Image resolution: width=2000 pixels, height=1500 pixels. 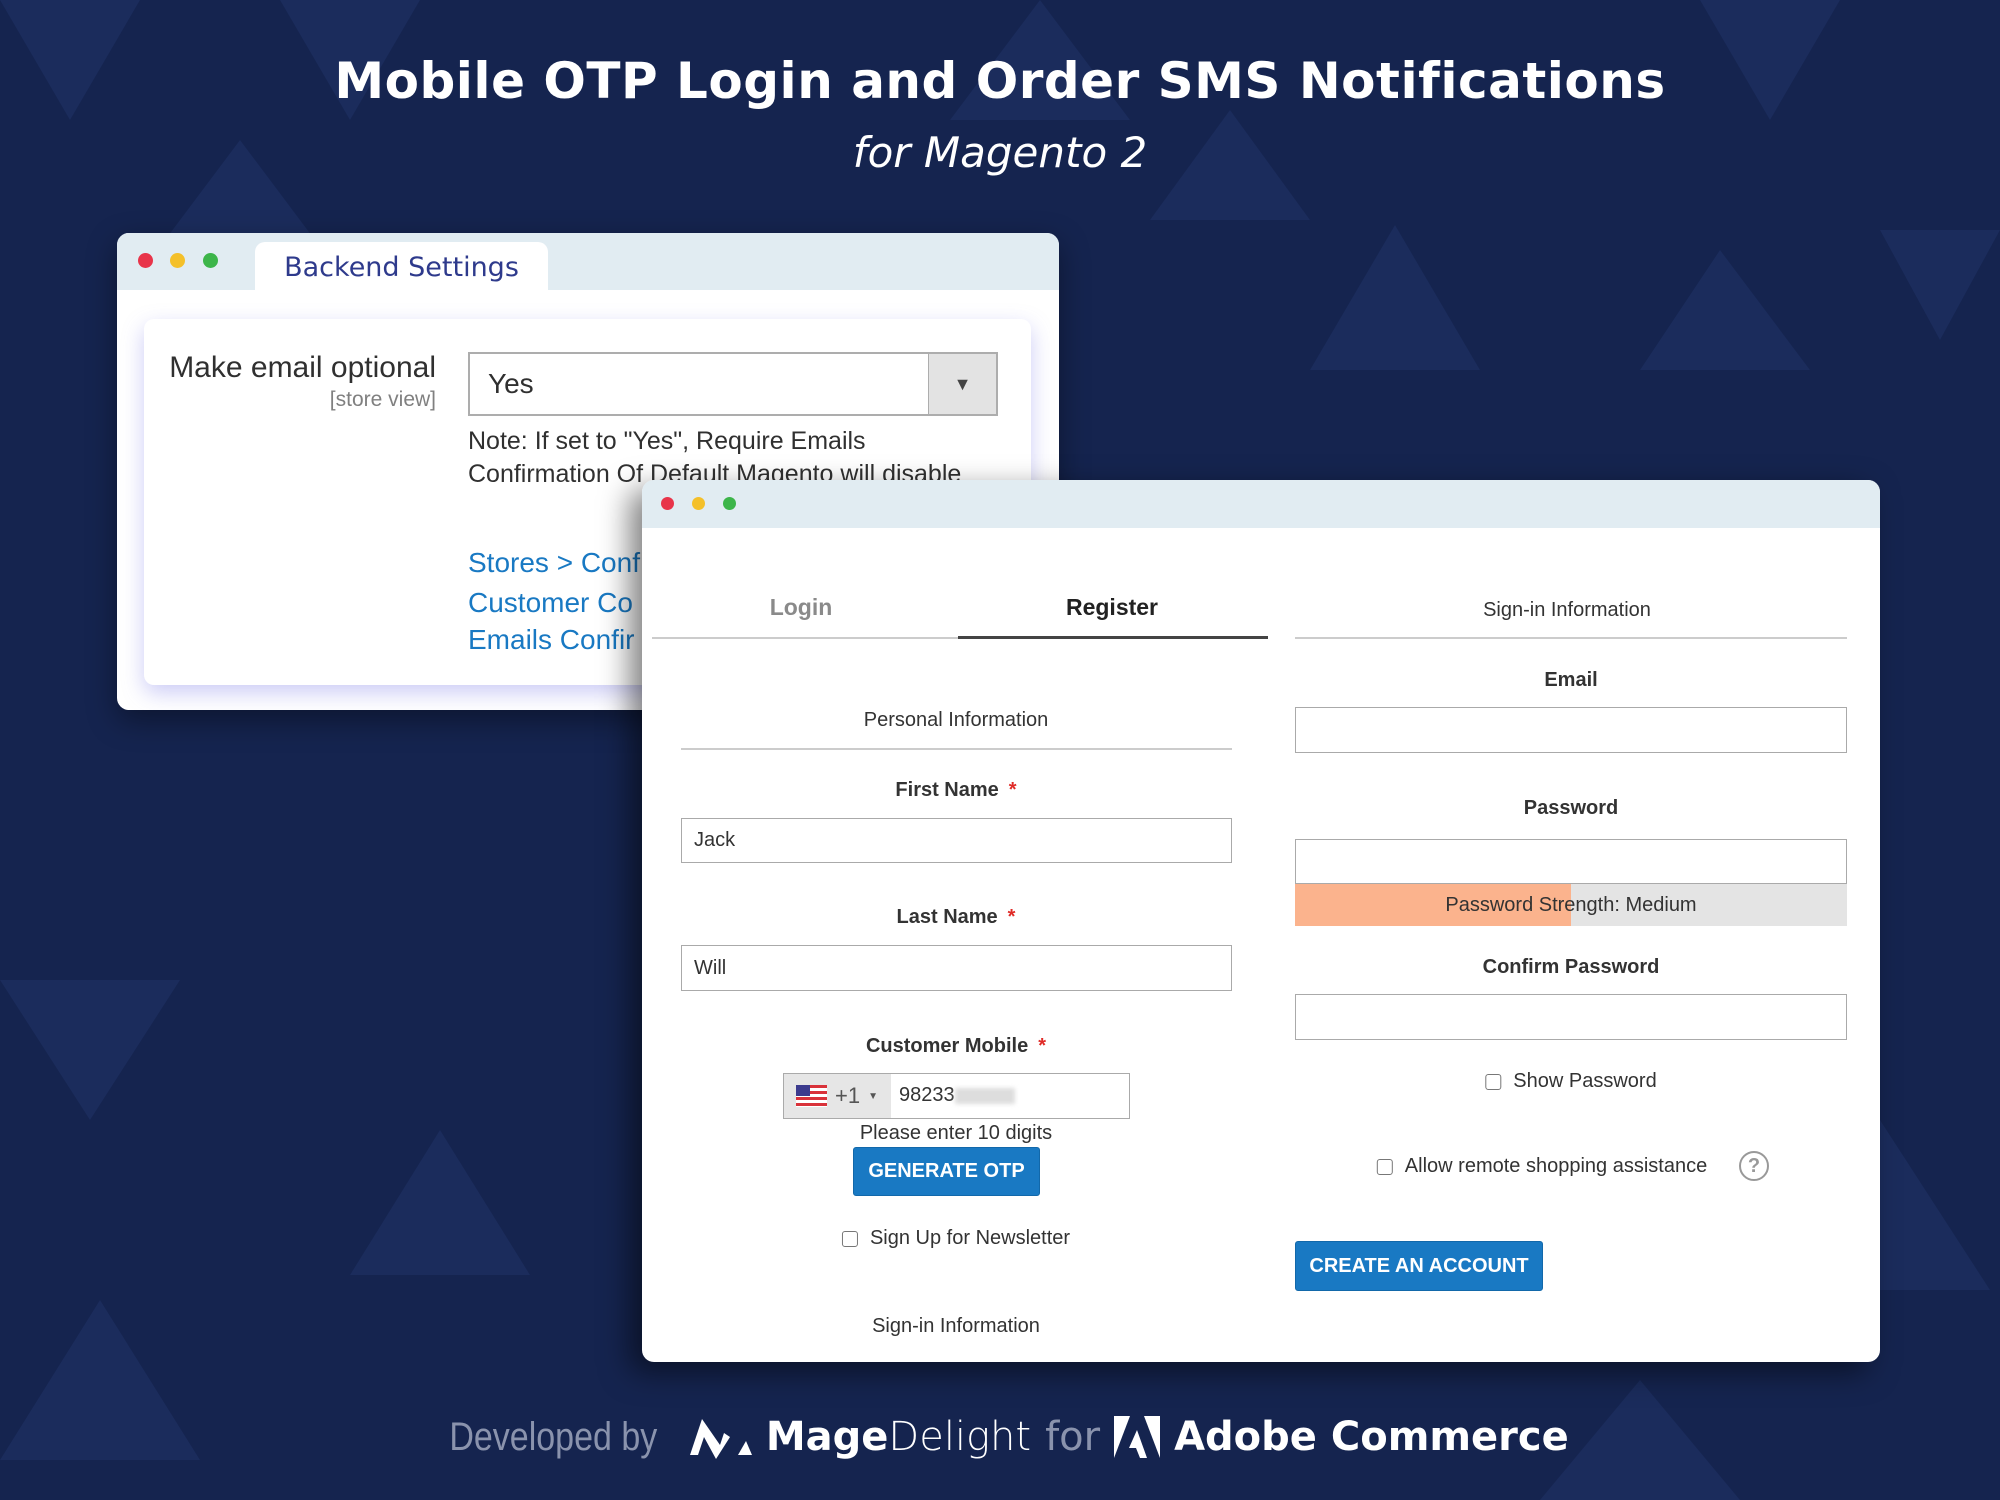 What do you see at coordinates (805, 638) in the screenshot?
I see `tab-divider` at bounding box center [805, 638].